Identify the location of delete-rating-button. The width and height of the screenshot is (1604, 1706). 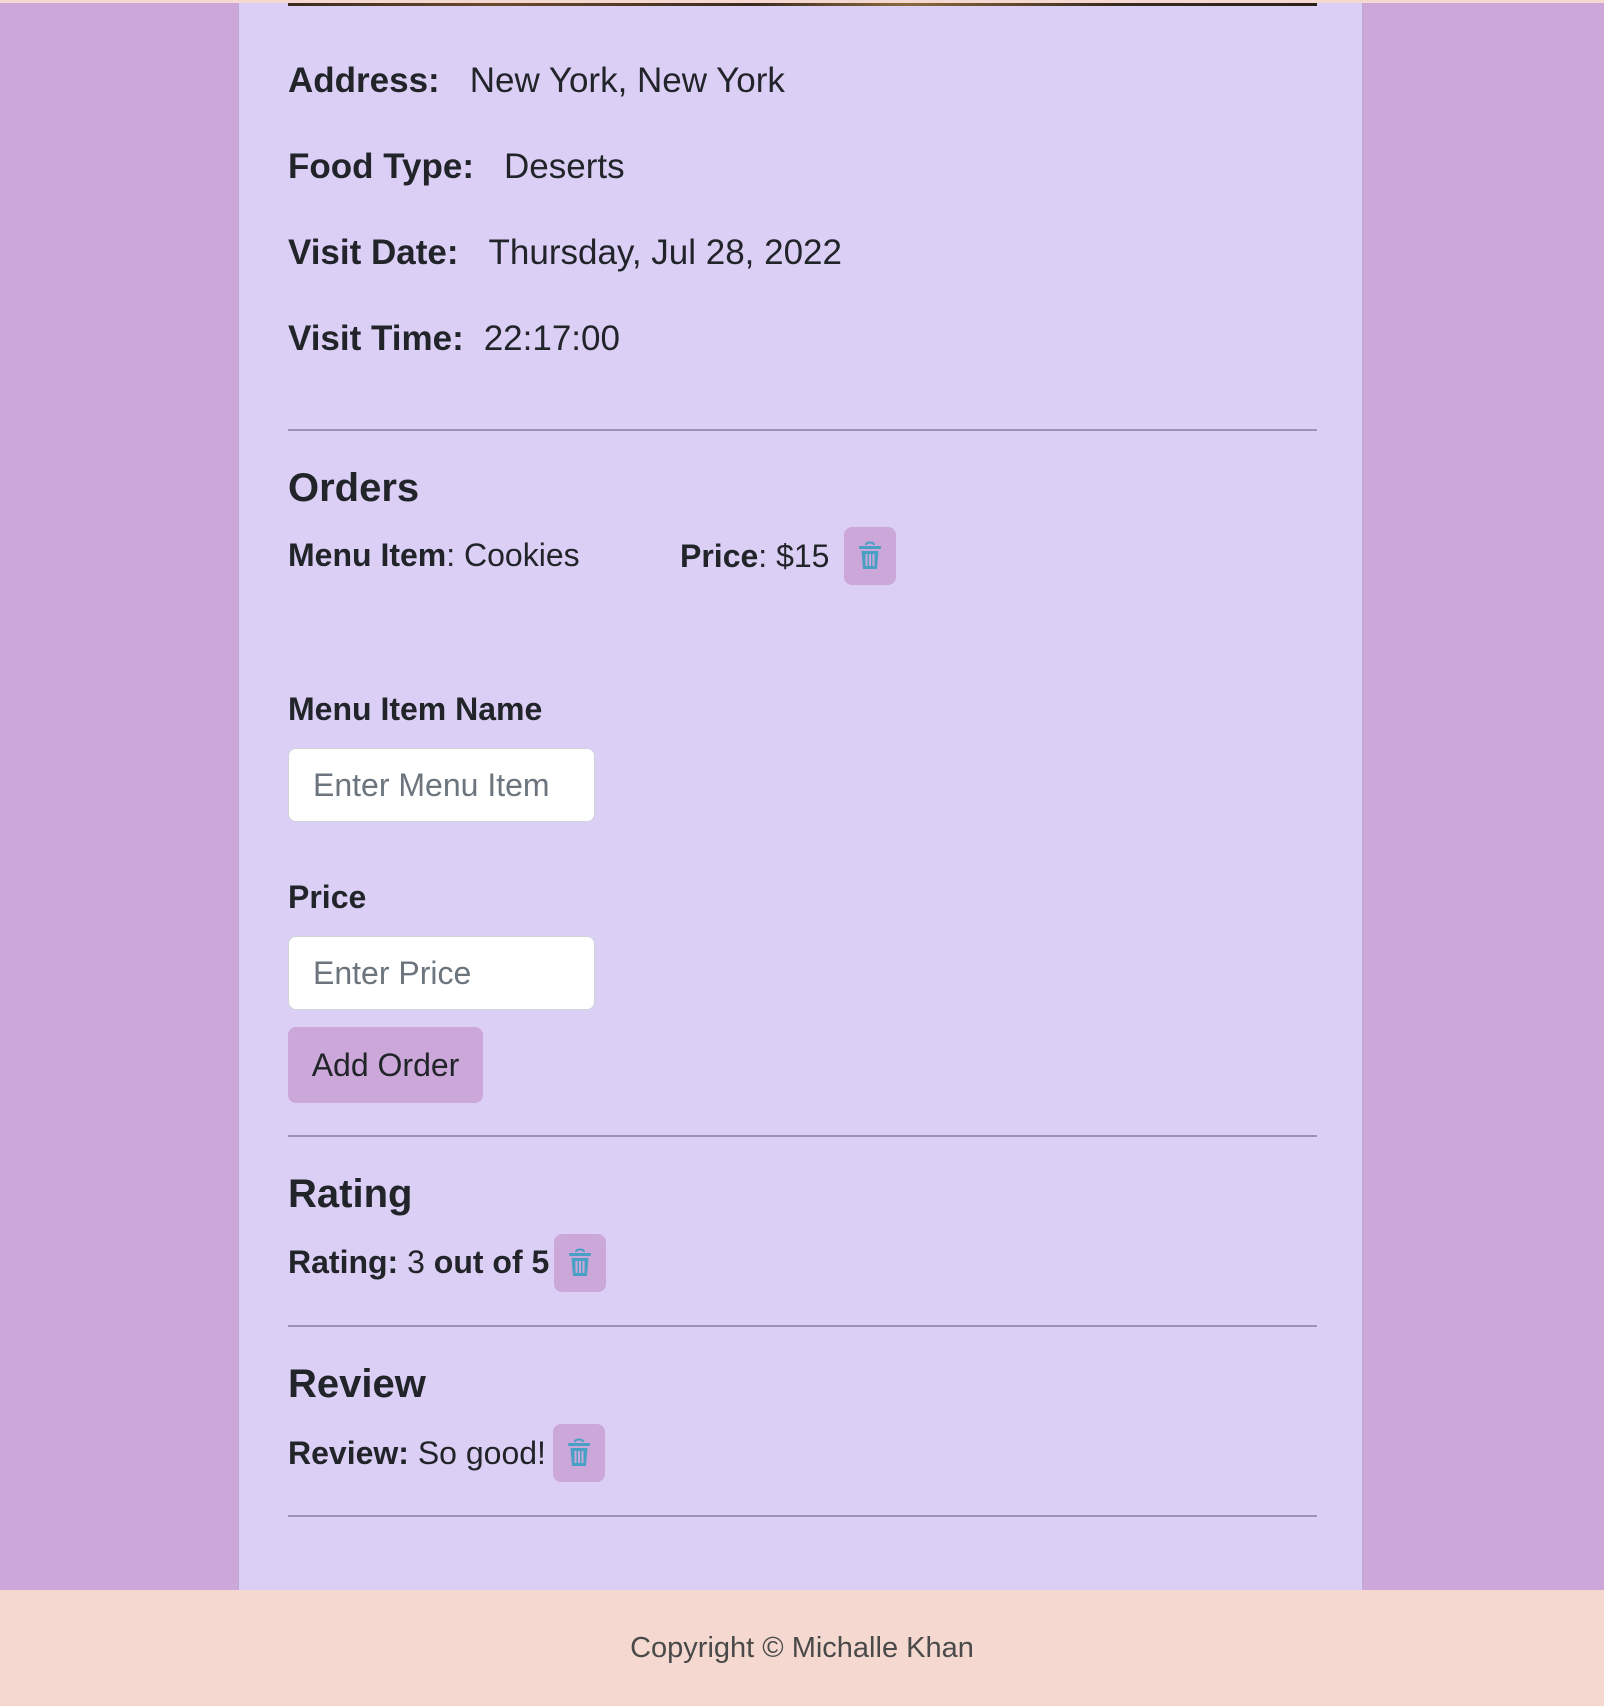
(580, 1263).